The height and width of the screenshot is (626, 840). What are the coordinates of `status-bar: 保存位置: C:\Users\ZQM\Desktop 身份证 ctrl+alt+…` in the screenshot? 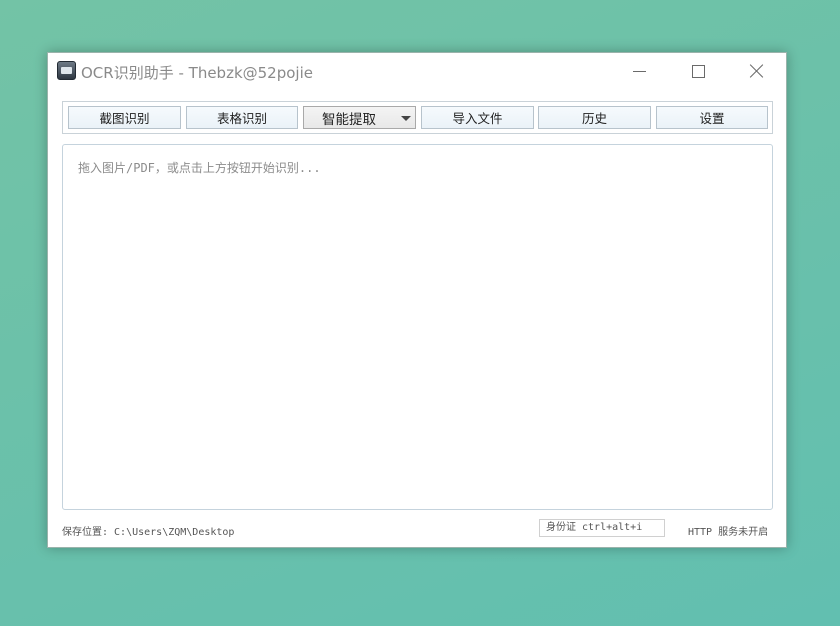 It's located at (417, 531).